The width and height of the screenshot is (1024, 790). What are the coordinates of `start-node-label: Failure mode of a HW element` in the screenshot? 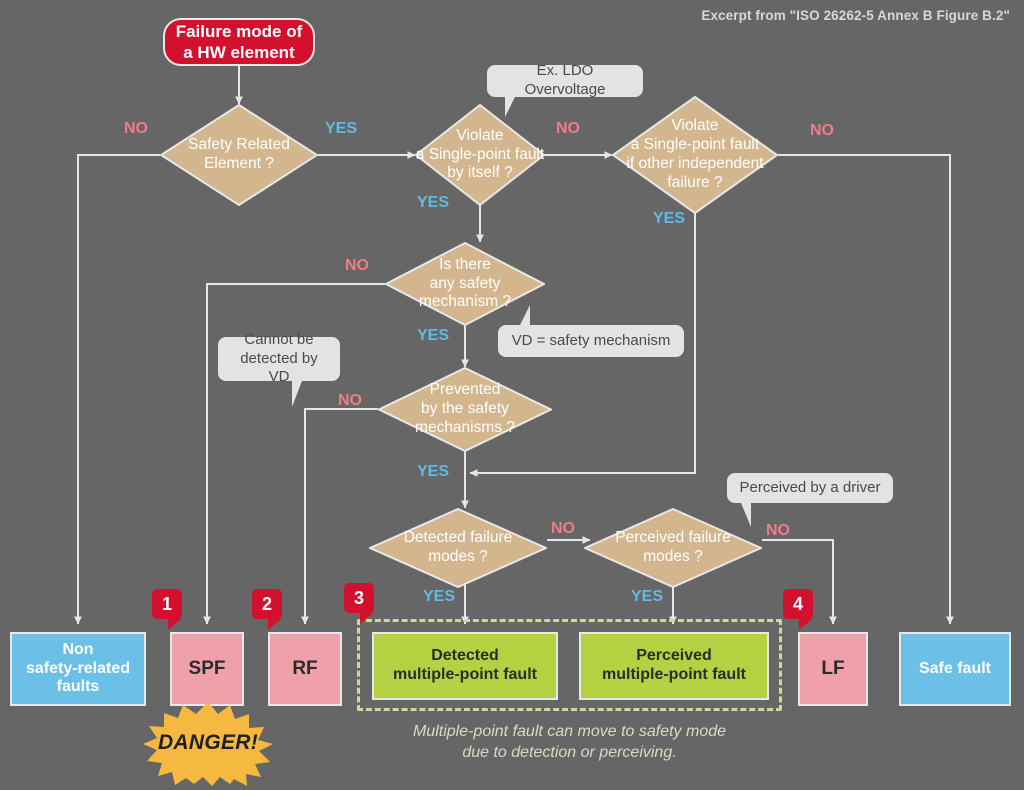 It's located at (239, 41).